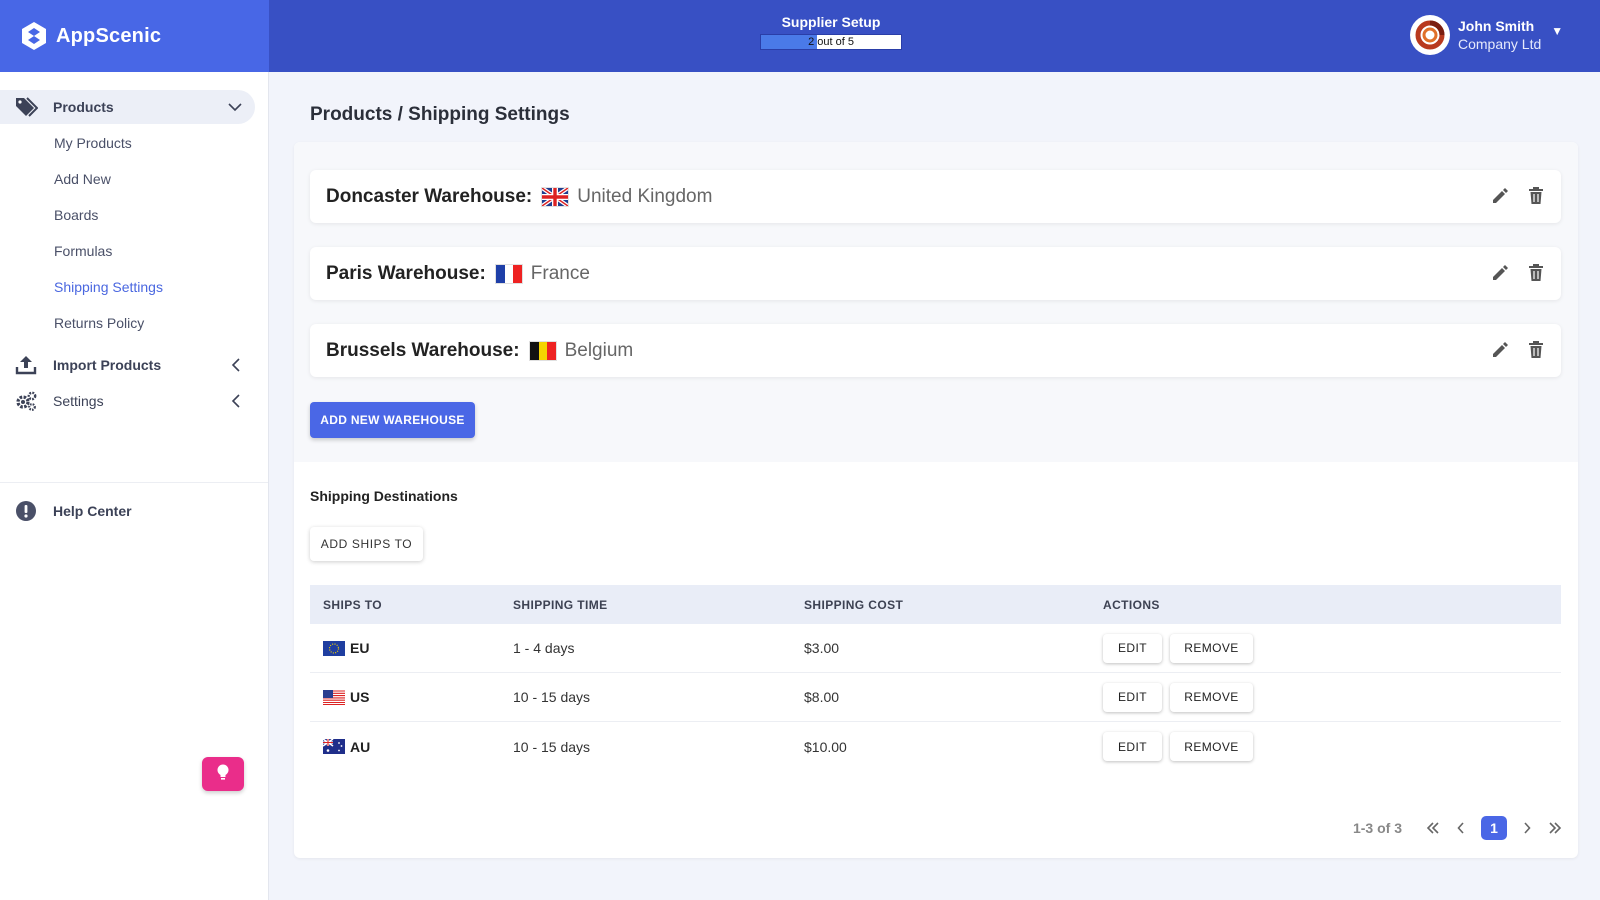 This screenshot has height=900, width=1600. I want to click on lightbulb-button, so click(223, 774).